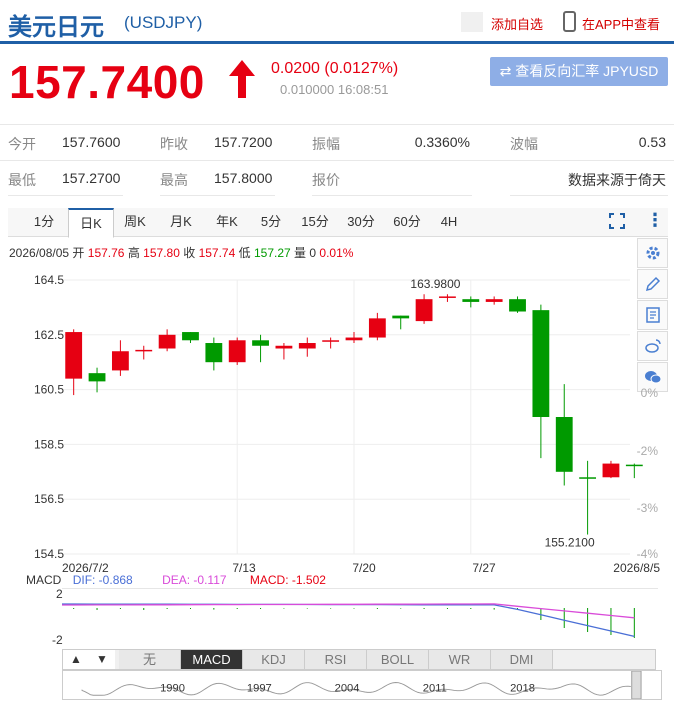  What do you see at coordinates (56, 27) in the screenshot?
I see `instrument-name: 美元日元` at bounding box center [56, 27].